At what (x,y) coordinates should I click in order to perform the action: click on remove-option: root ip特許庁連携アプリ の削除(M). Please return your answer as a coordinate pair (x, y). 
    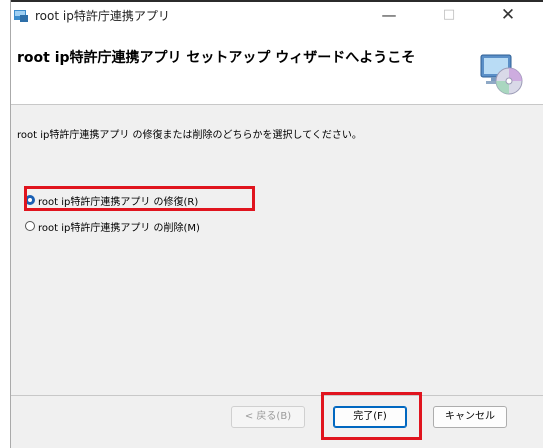
    Looking at the image, I should click on (112, 226).